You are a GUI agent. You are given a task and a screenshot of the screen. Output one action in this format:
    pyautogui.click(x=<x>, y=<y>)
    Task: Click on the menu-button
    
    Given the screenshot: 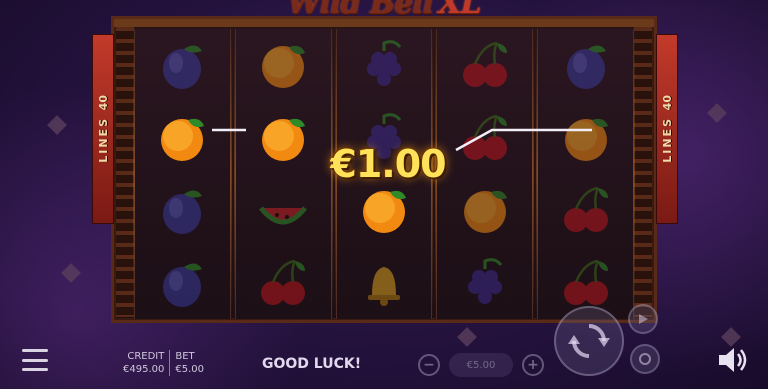 What is the action you would take?
    pyautogui.click(x=35, y=360)
    